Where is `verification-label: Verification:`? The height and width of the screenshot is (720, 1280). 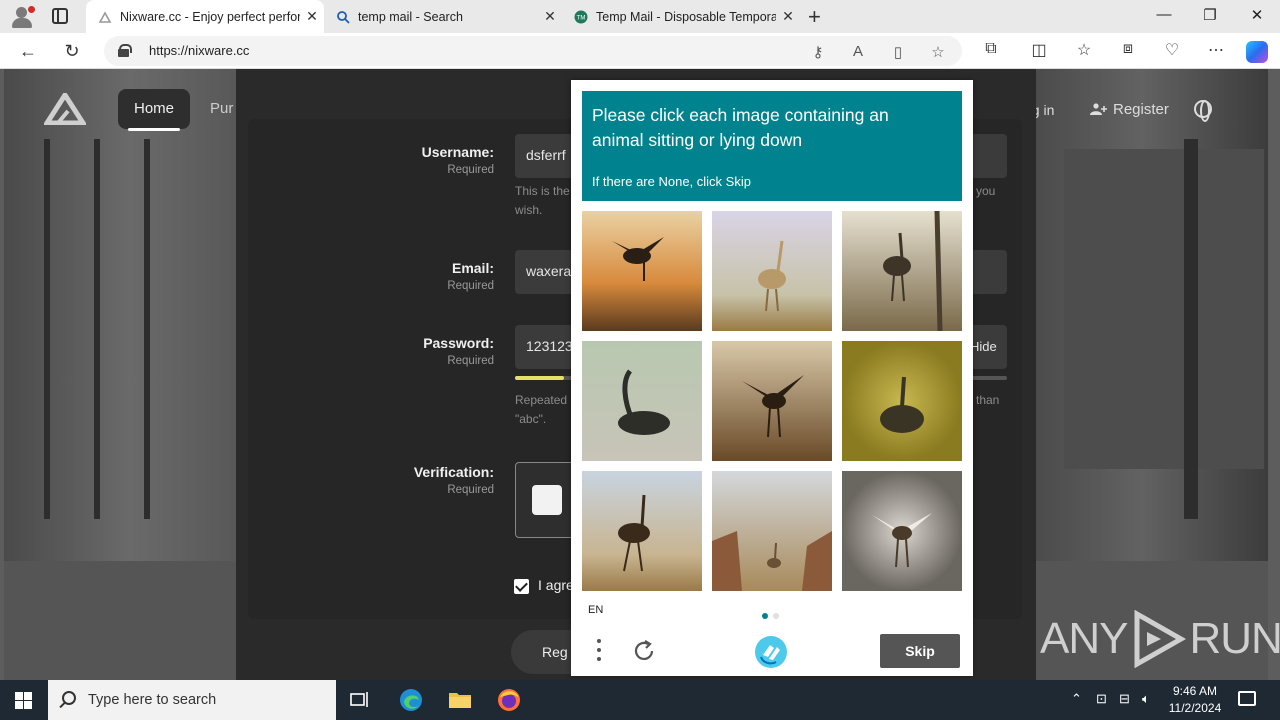 verification-label: Verification: is located at coordinates (453, 472).